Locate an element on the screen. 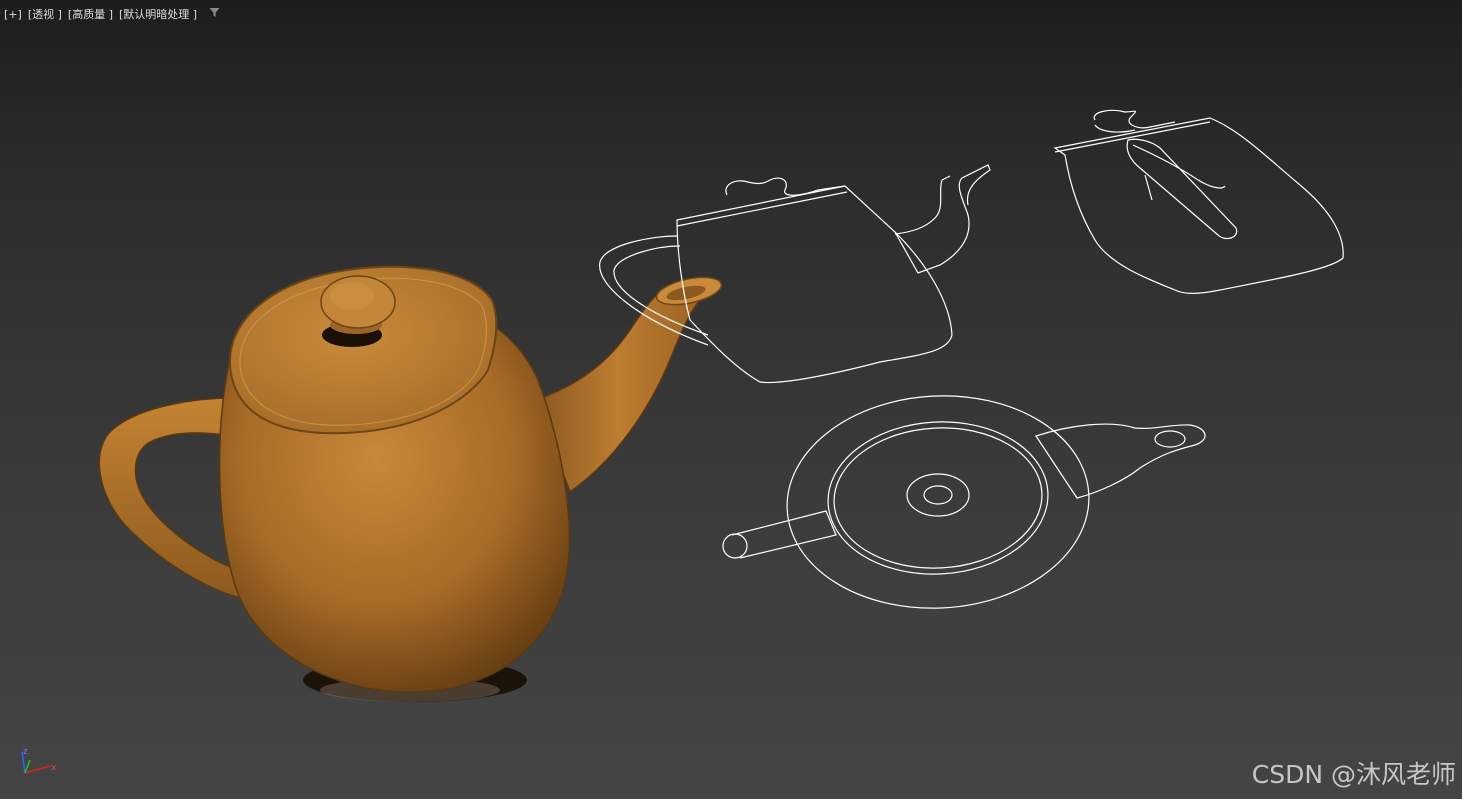 Image resolution: width=1462 pixels, height=799 pixels. axis-tripod: x z is located at coordinates (39, 760).